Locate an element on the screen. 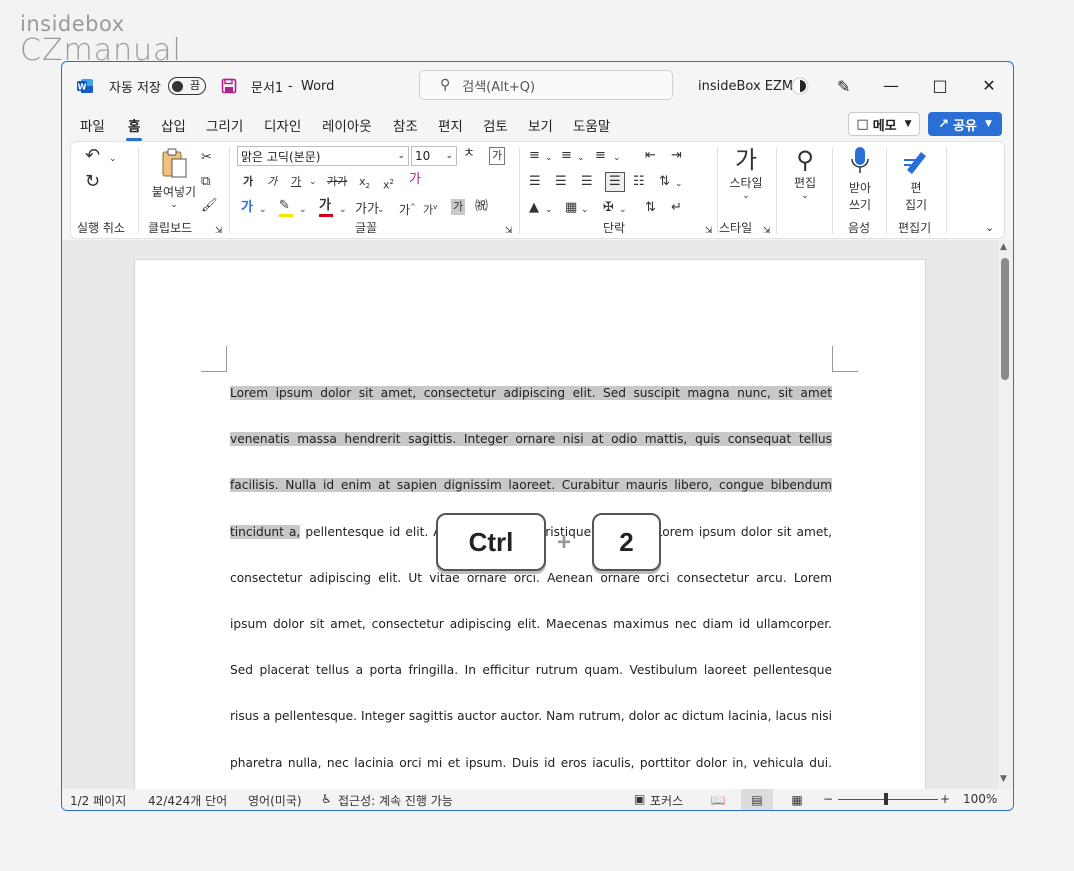 The height and width of the screenshot is (871, 1074). word-count: 42/424개 단어 is located at coordinates (187, 800).